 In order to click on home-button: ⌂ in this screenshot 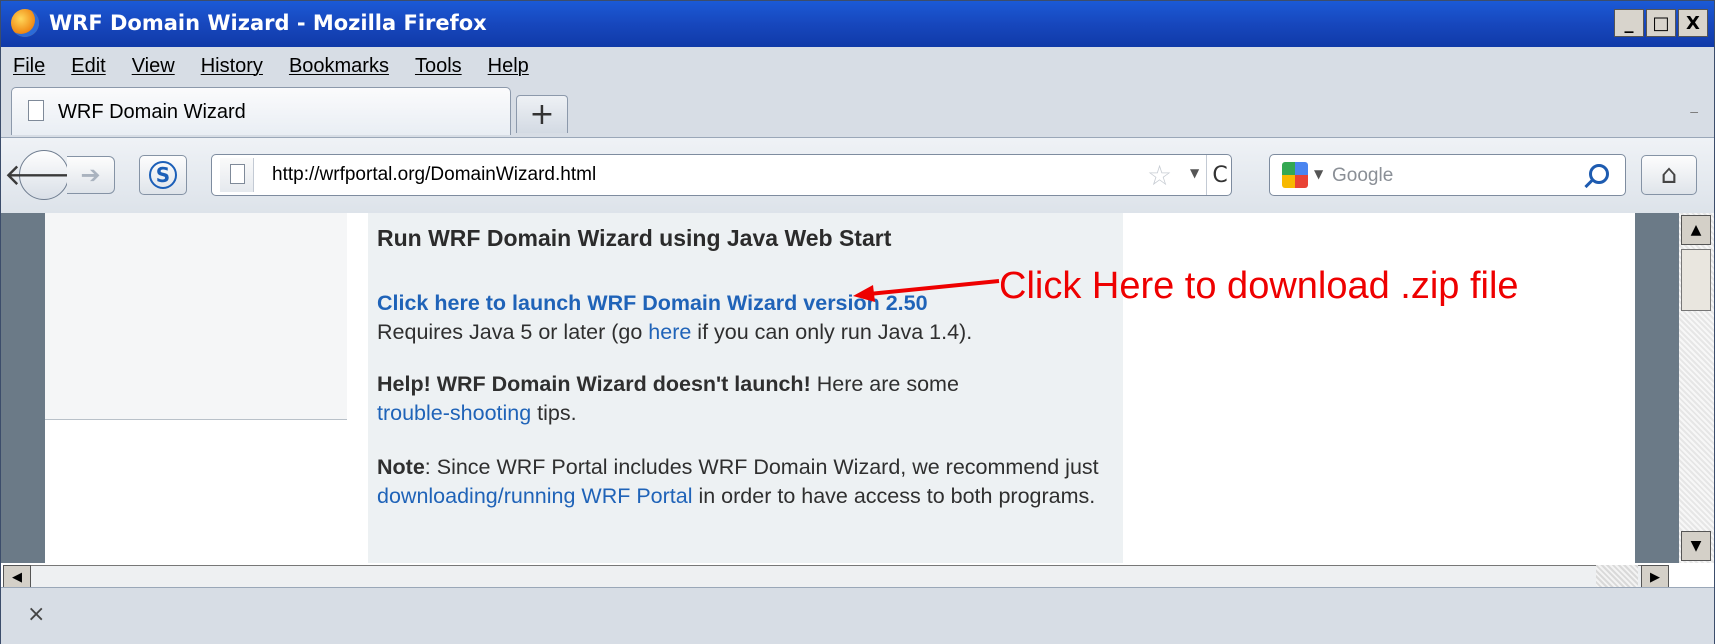, I will do `click(1669, 175)`.